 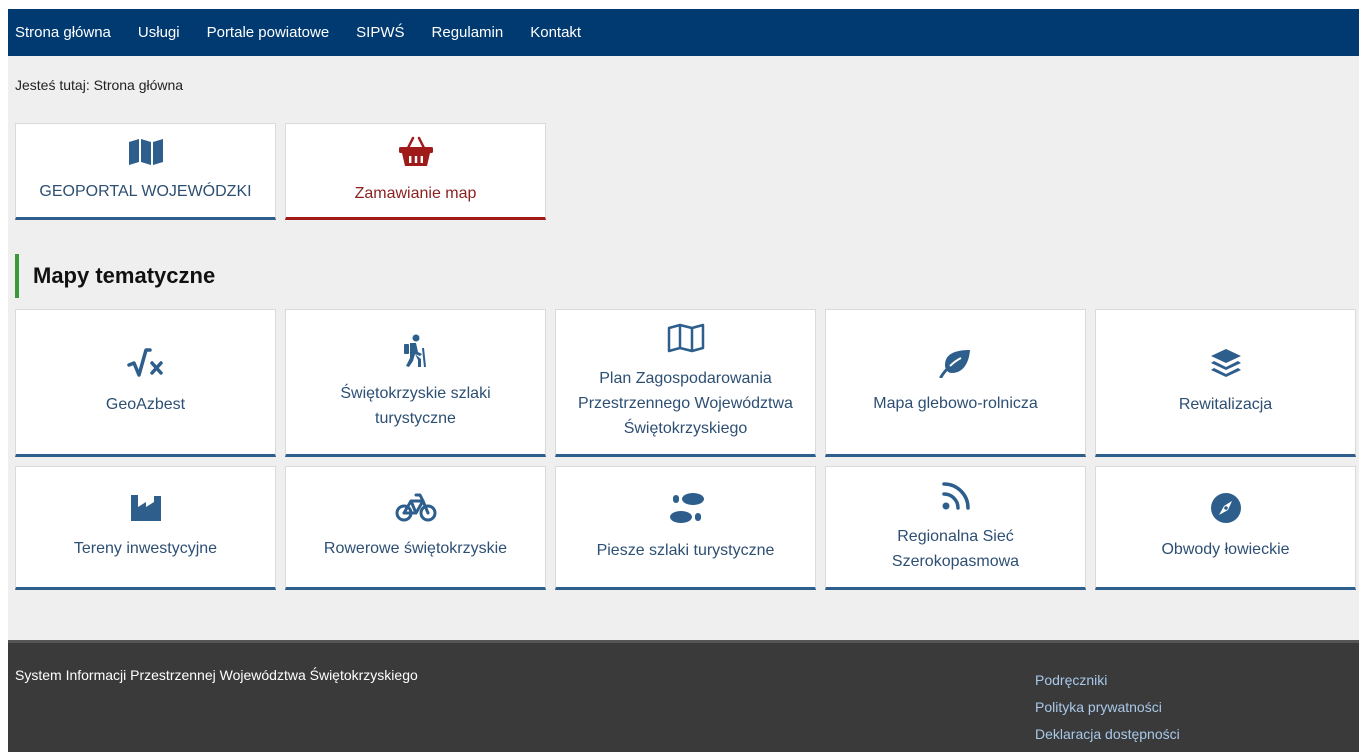 I want to click on tile-geoazbest: GeoAzbest, so click(x=145, y=383).